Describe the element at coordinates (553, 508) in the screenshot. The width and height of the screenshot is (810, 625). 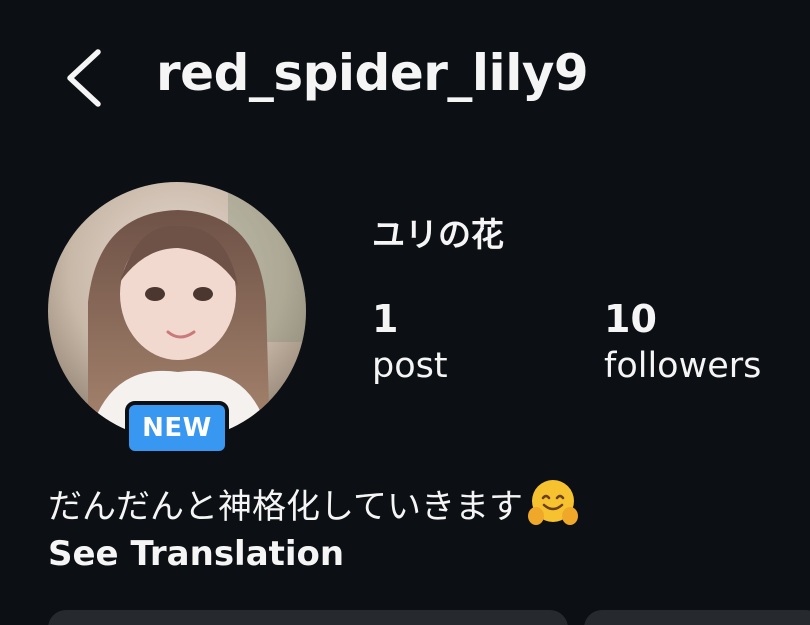
I see `hugging-face-icon` at that location.